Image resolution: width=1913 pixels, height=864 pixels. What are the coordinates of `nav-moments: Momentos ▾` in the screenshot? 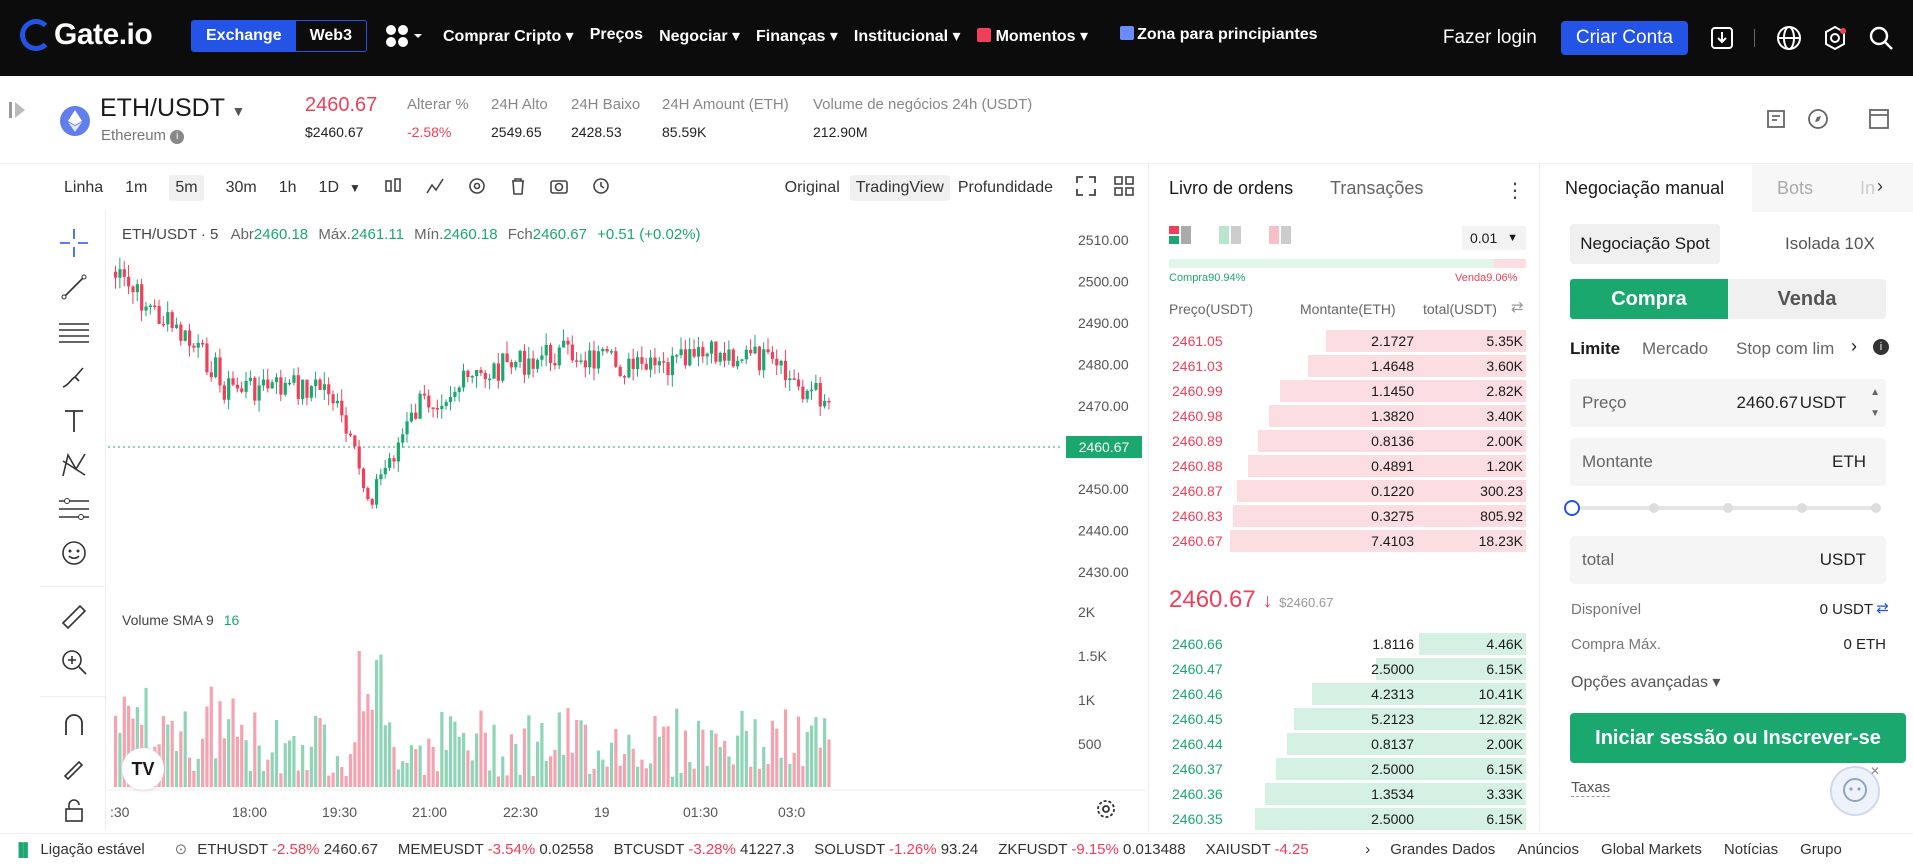 It's located at (1040, 36).